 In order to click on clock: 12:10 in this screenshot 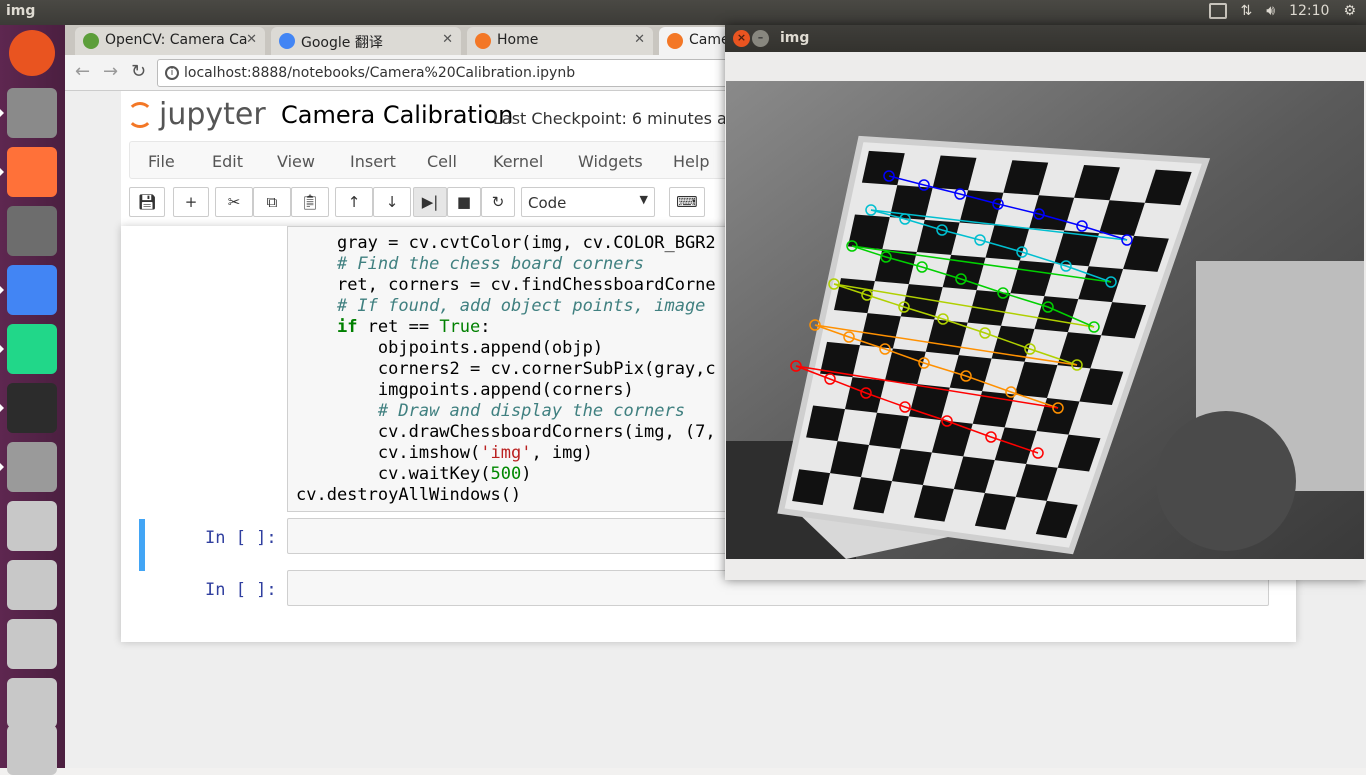, I will do `click(1309, 11)`.